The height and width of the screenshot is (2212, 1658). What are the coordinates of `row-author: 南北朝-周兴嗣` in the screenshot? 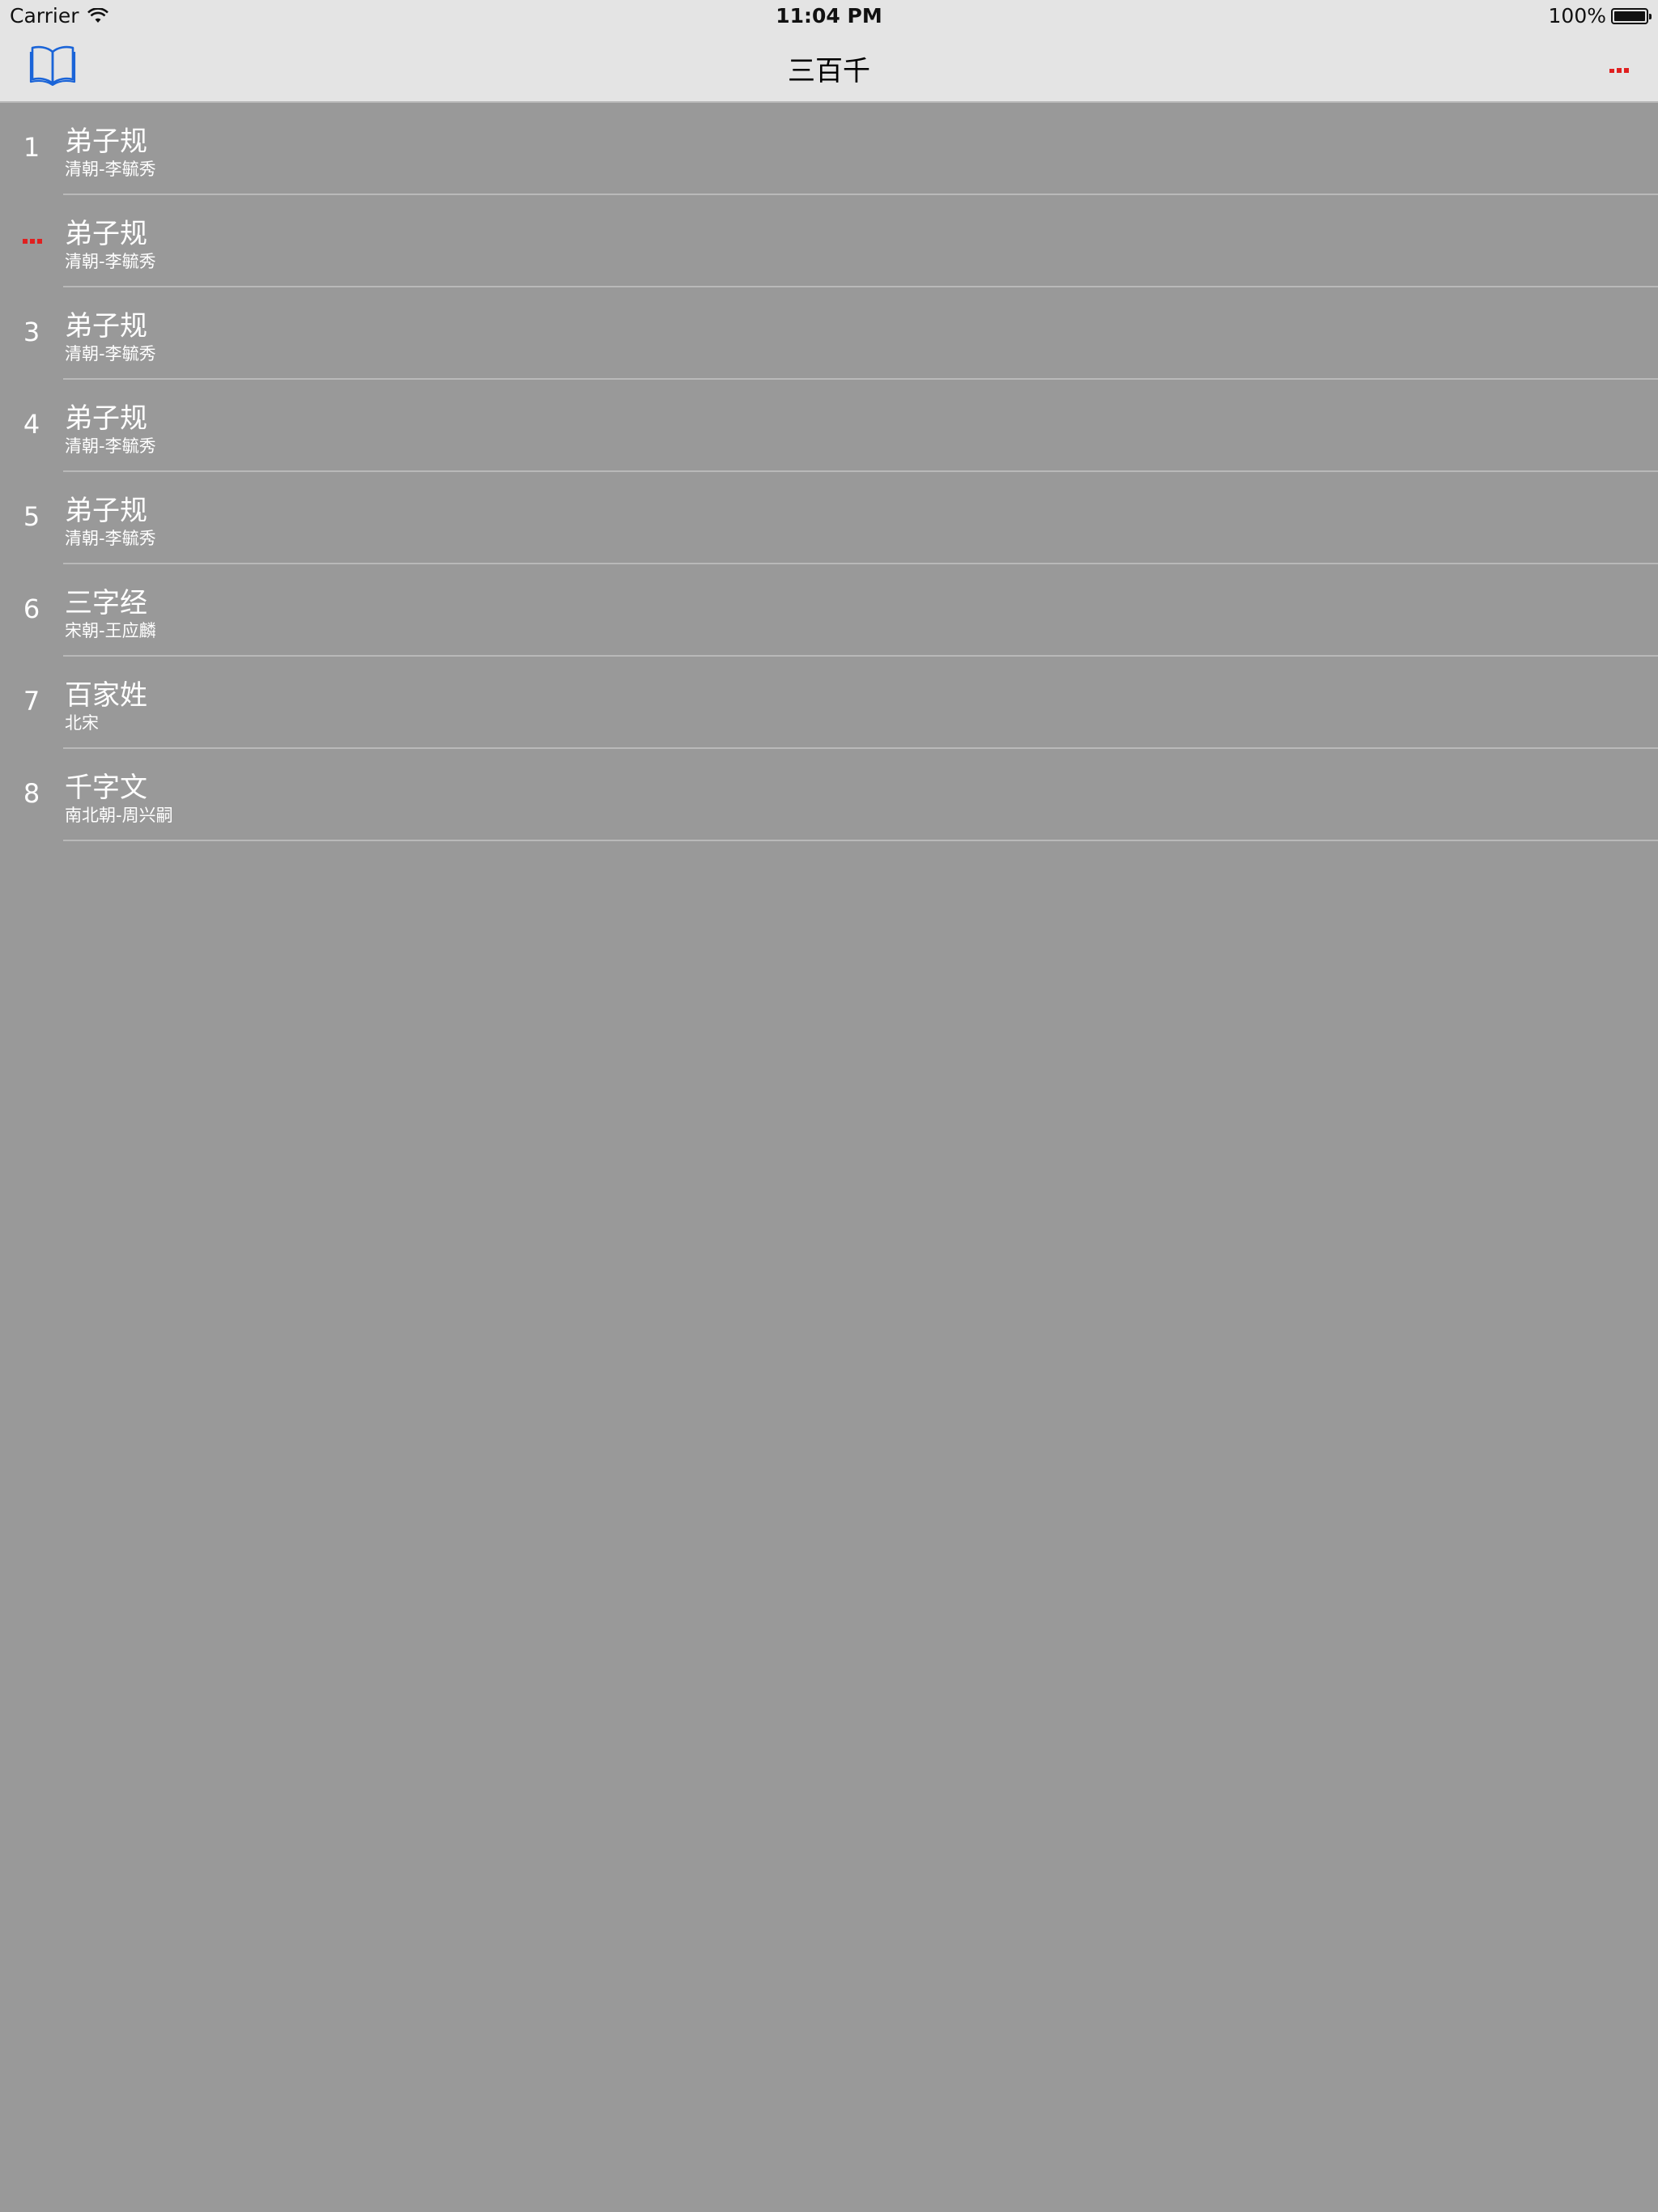 It's located at (119, 816).